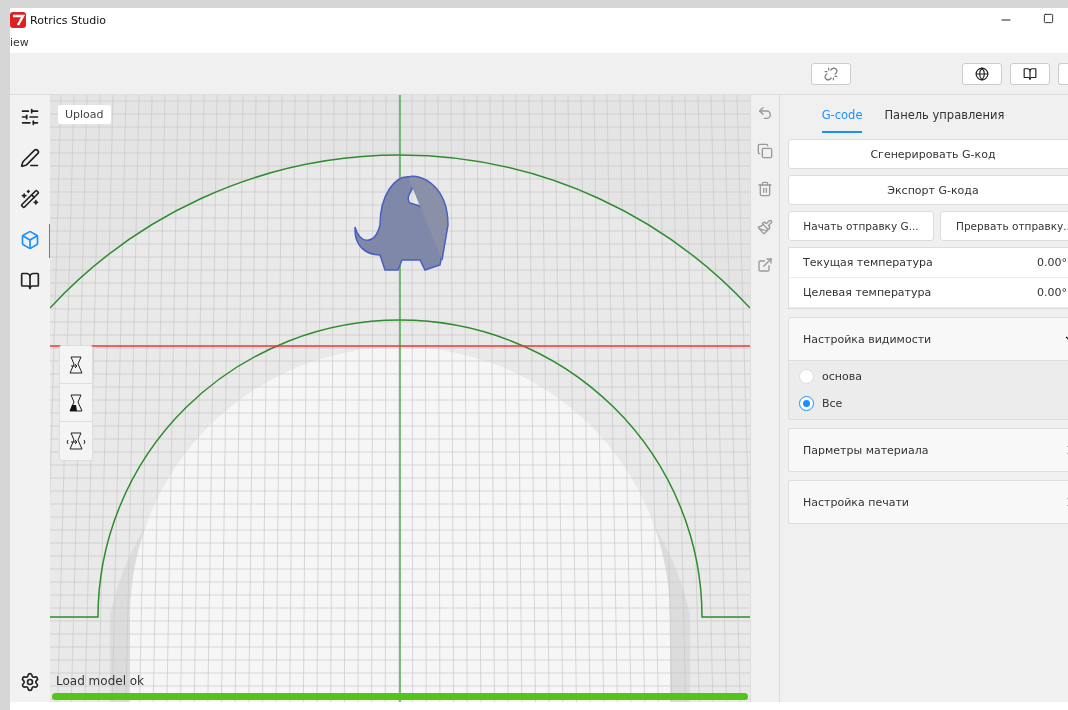  What do you see at coordinates (867, 339) in the screenshot?
I see `section-title: Настройка видимости` at bounding box center [867, 339].